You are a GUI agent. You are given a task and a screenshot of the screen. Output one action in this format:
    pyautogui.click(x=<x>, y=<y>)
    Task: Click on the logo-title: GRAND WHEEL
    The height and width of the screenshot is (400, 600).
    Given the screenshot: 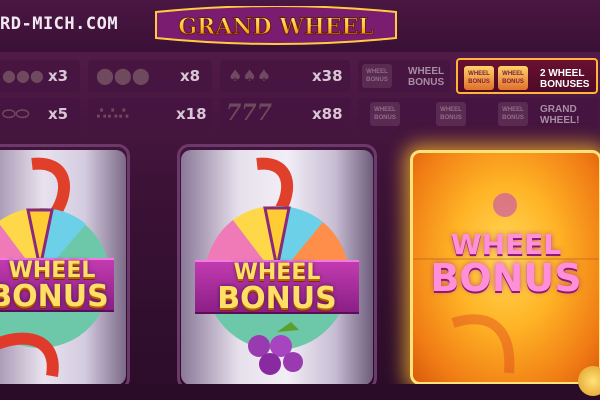 What is the action you would take?
    pyautogui.click(x=276, y=27)
    